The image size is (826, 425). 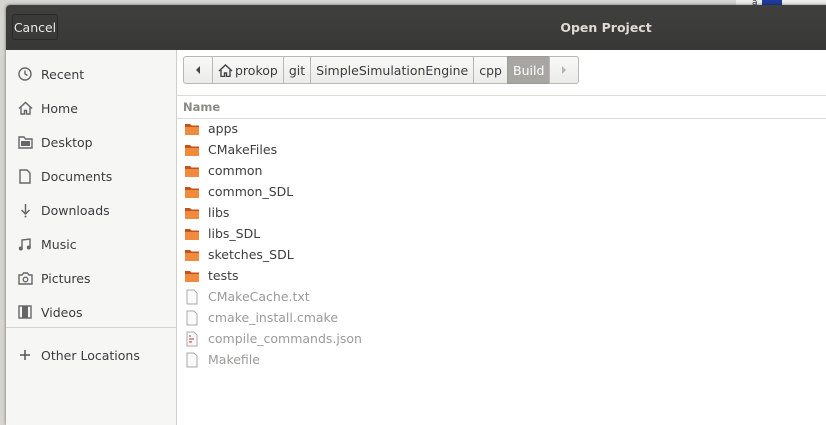 I want to click on path-segment-prokop: prokop, so click(x=248, y=70).